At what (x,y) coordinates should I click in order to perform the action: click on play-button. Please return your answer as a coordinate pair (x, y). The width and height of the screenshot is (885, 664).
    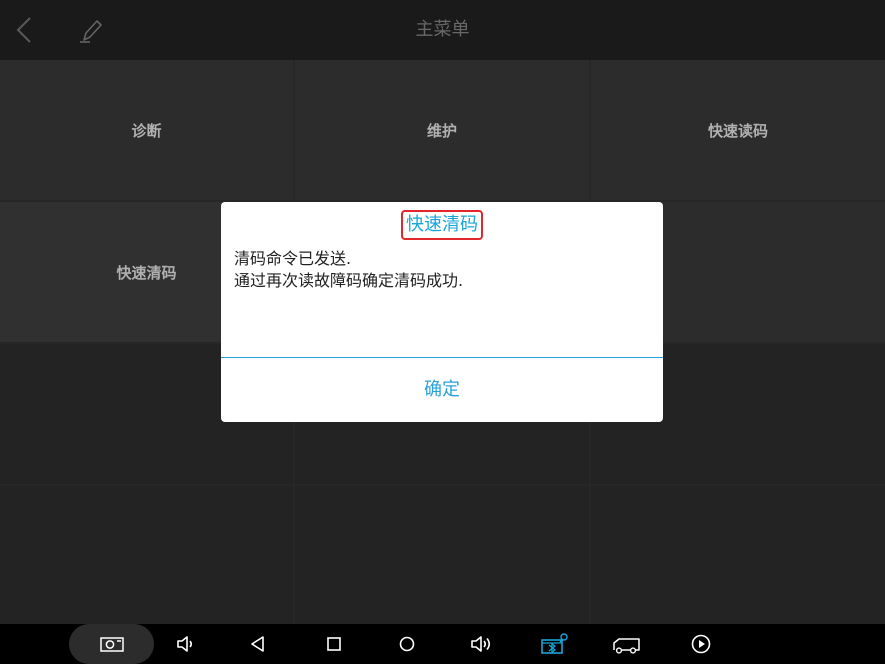
    Looking at the image, I should click on (701, 644).